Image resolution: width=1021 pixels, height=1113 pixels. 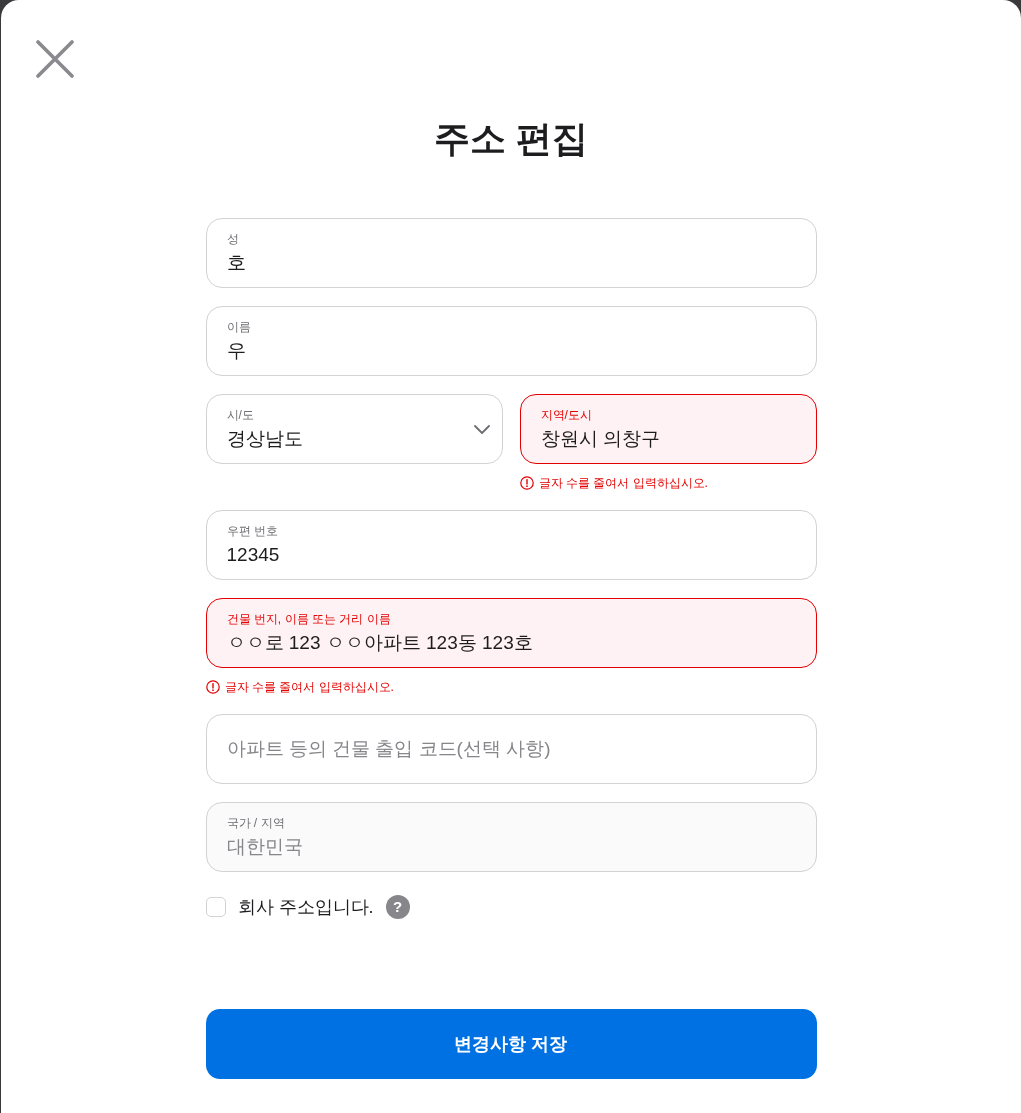 I want to click on chevron-down-icon, so click(x=481, y=429).